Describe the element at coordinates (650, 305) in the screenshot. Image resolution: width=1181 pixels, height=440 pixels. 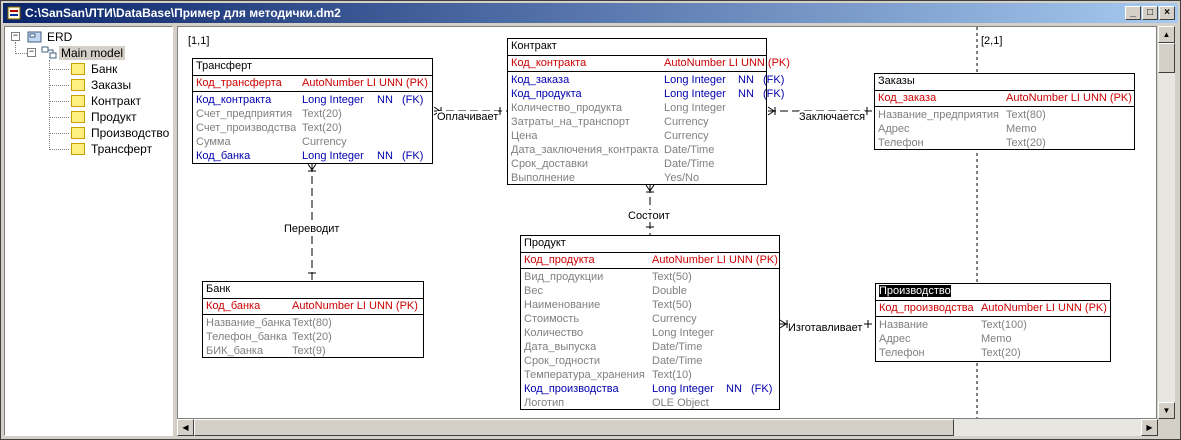
I see `attribute-row: Наименование Text(50)` at that location.